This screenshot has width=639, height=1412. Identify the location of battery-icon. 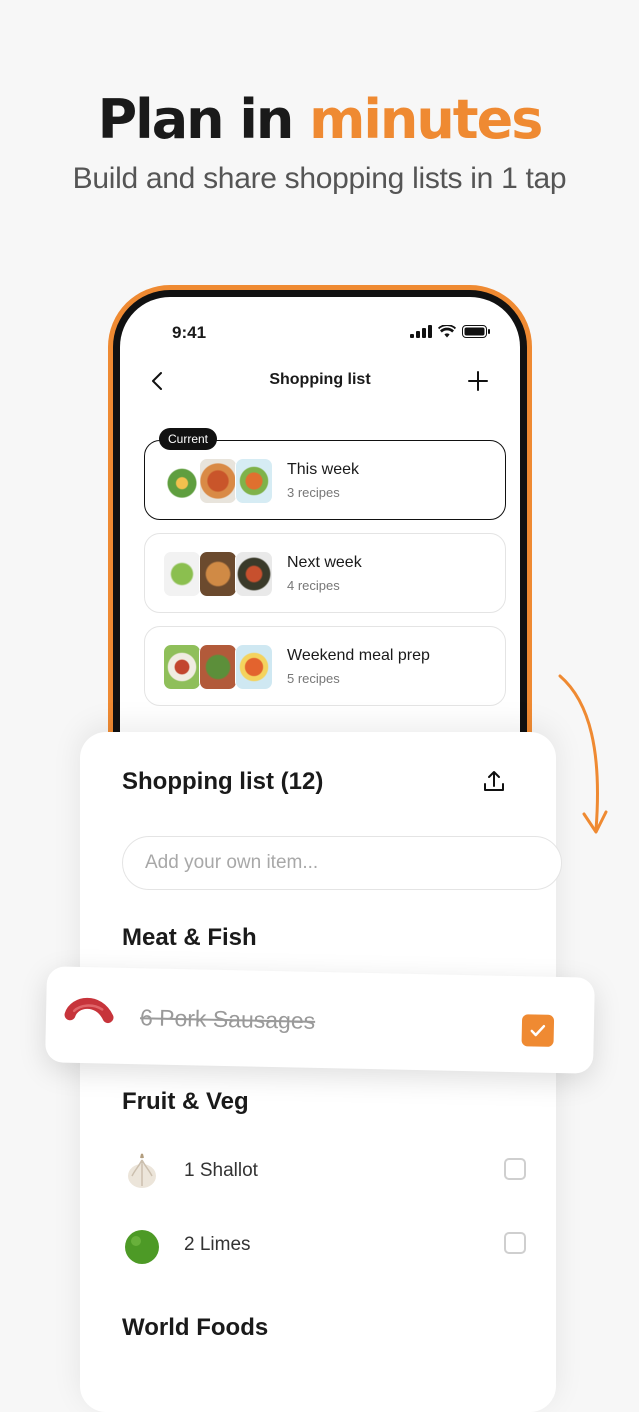
(476, 331).